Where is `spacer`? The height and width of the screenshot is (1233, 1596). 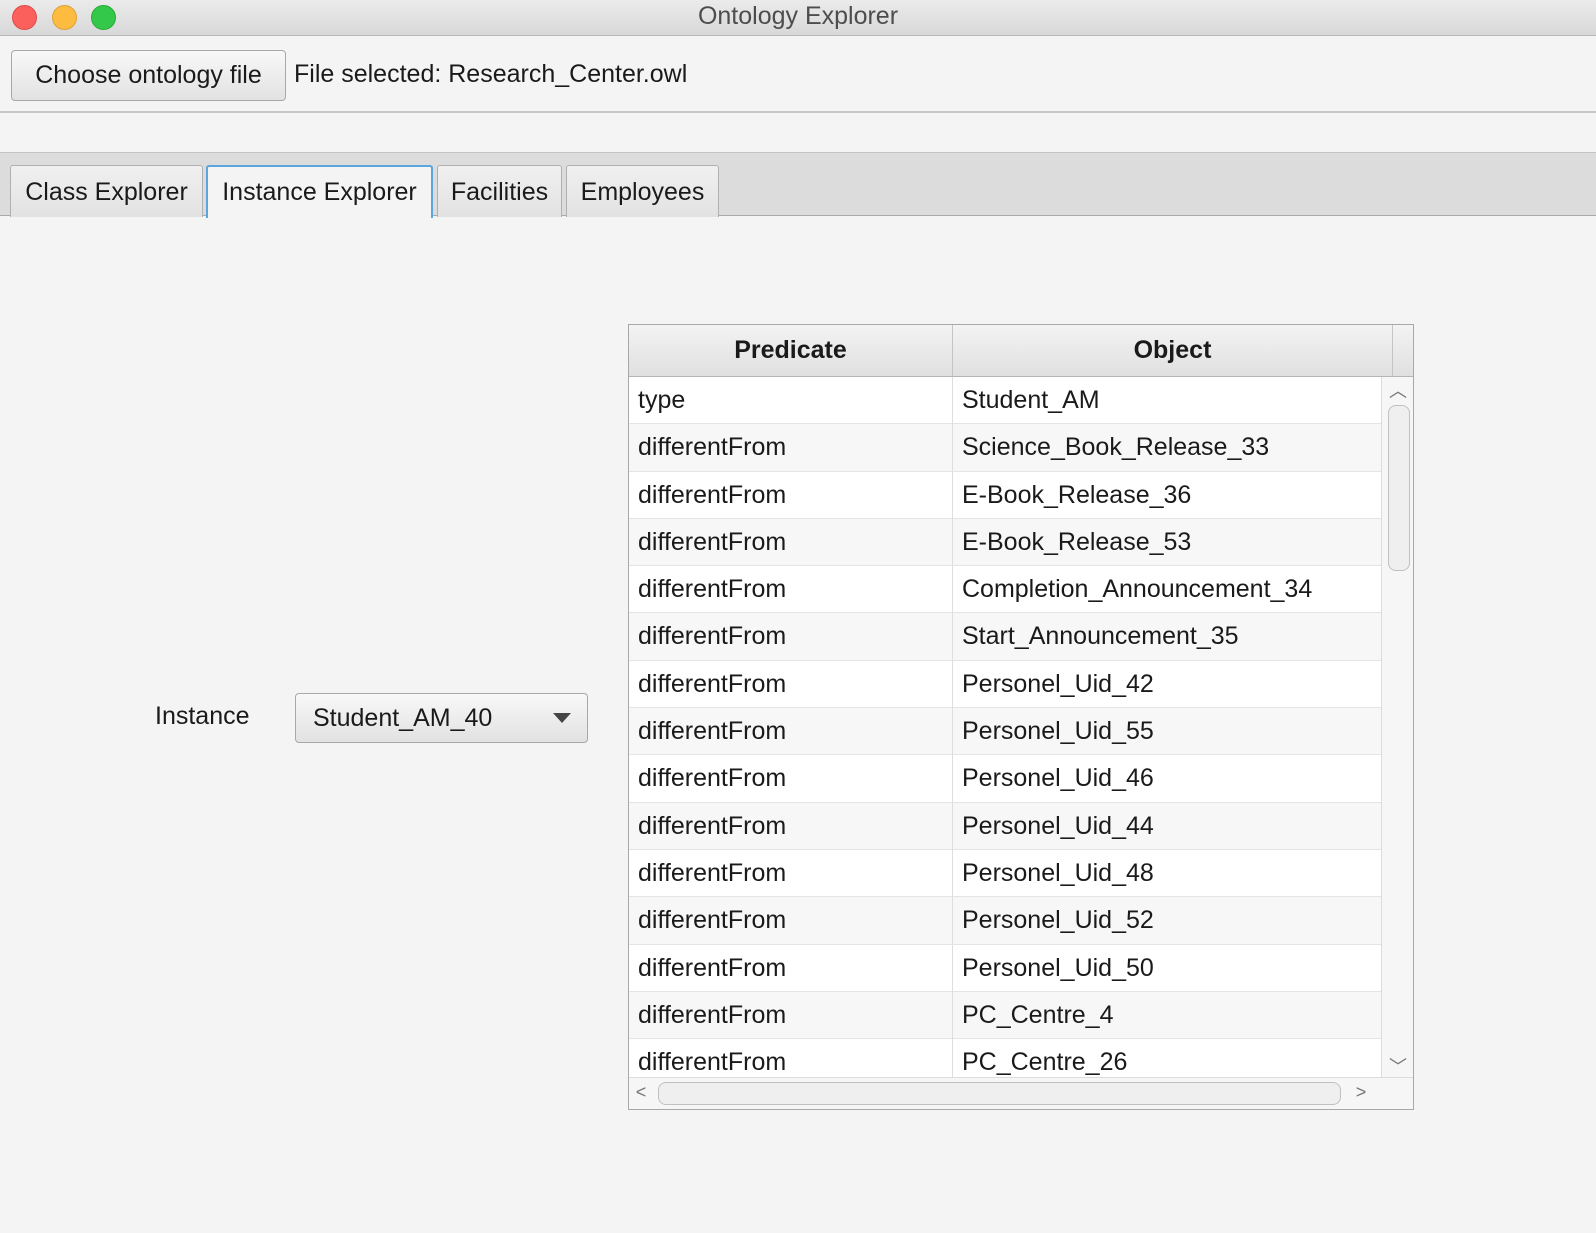
spacer is located at coordinates (798, 133).